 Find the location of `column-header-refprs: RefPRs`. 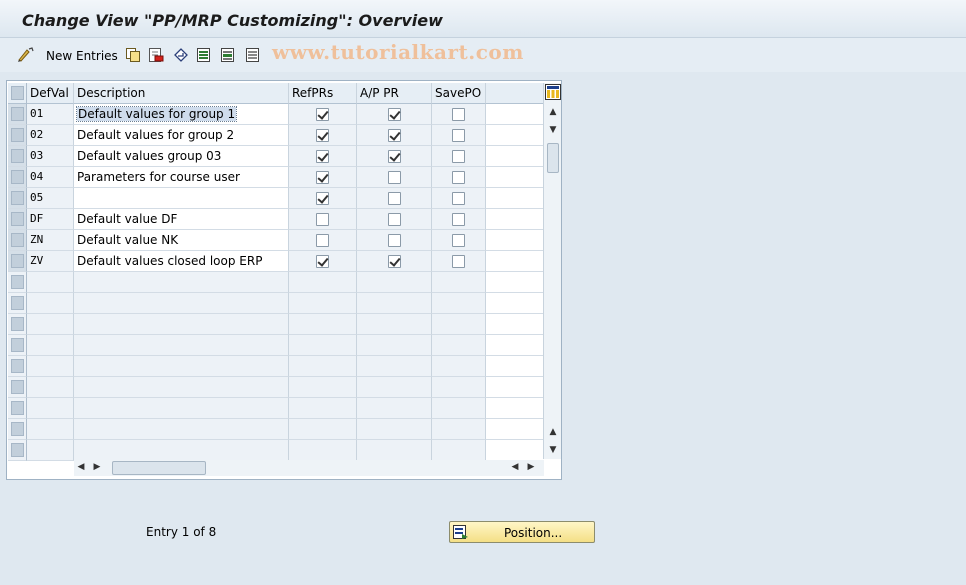

column-header-refprs: RefPRs is located at coordinates (323, 93).